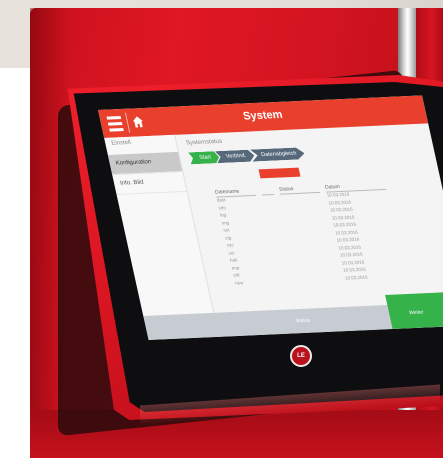 This screenshot has width=443, height=458. I want to click on brand-logo: LE, so click(301, 356).